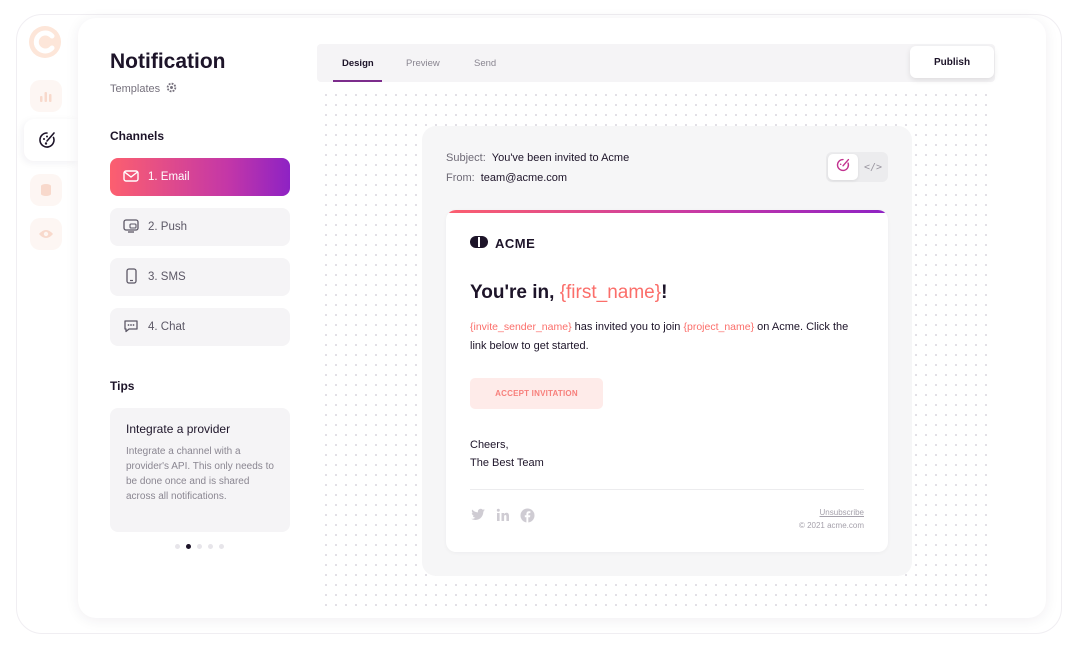 This screenshot has height=646, width=1069. I want to click on channel-label: 1. Email, so click(169, 177).